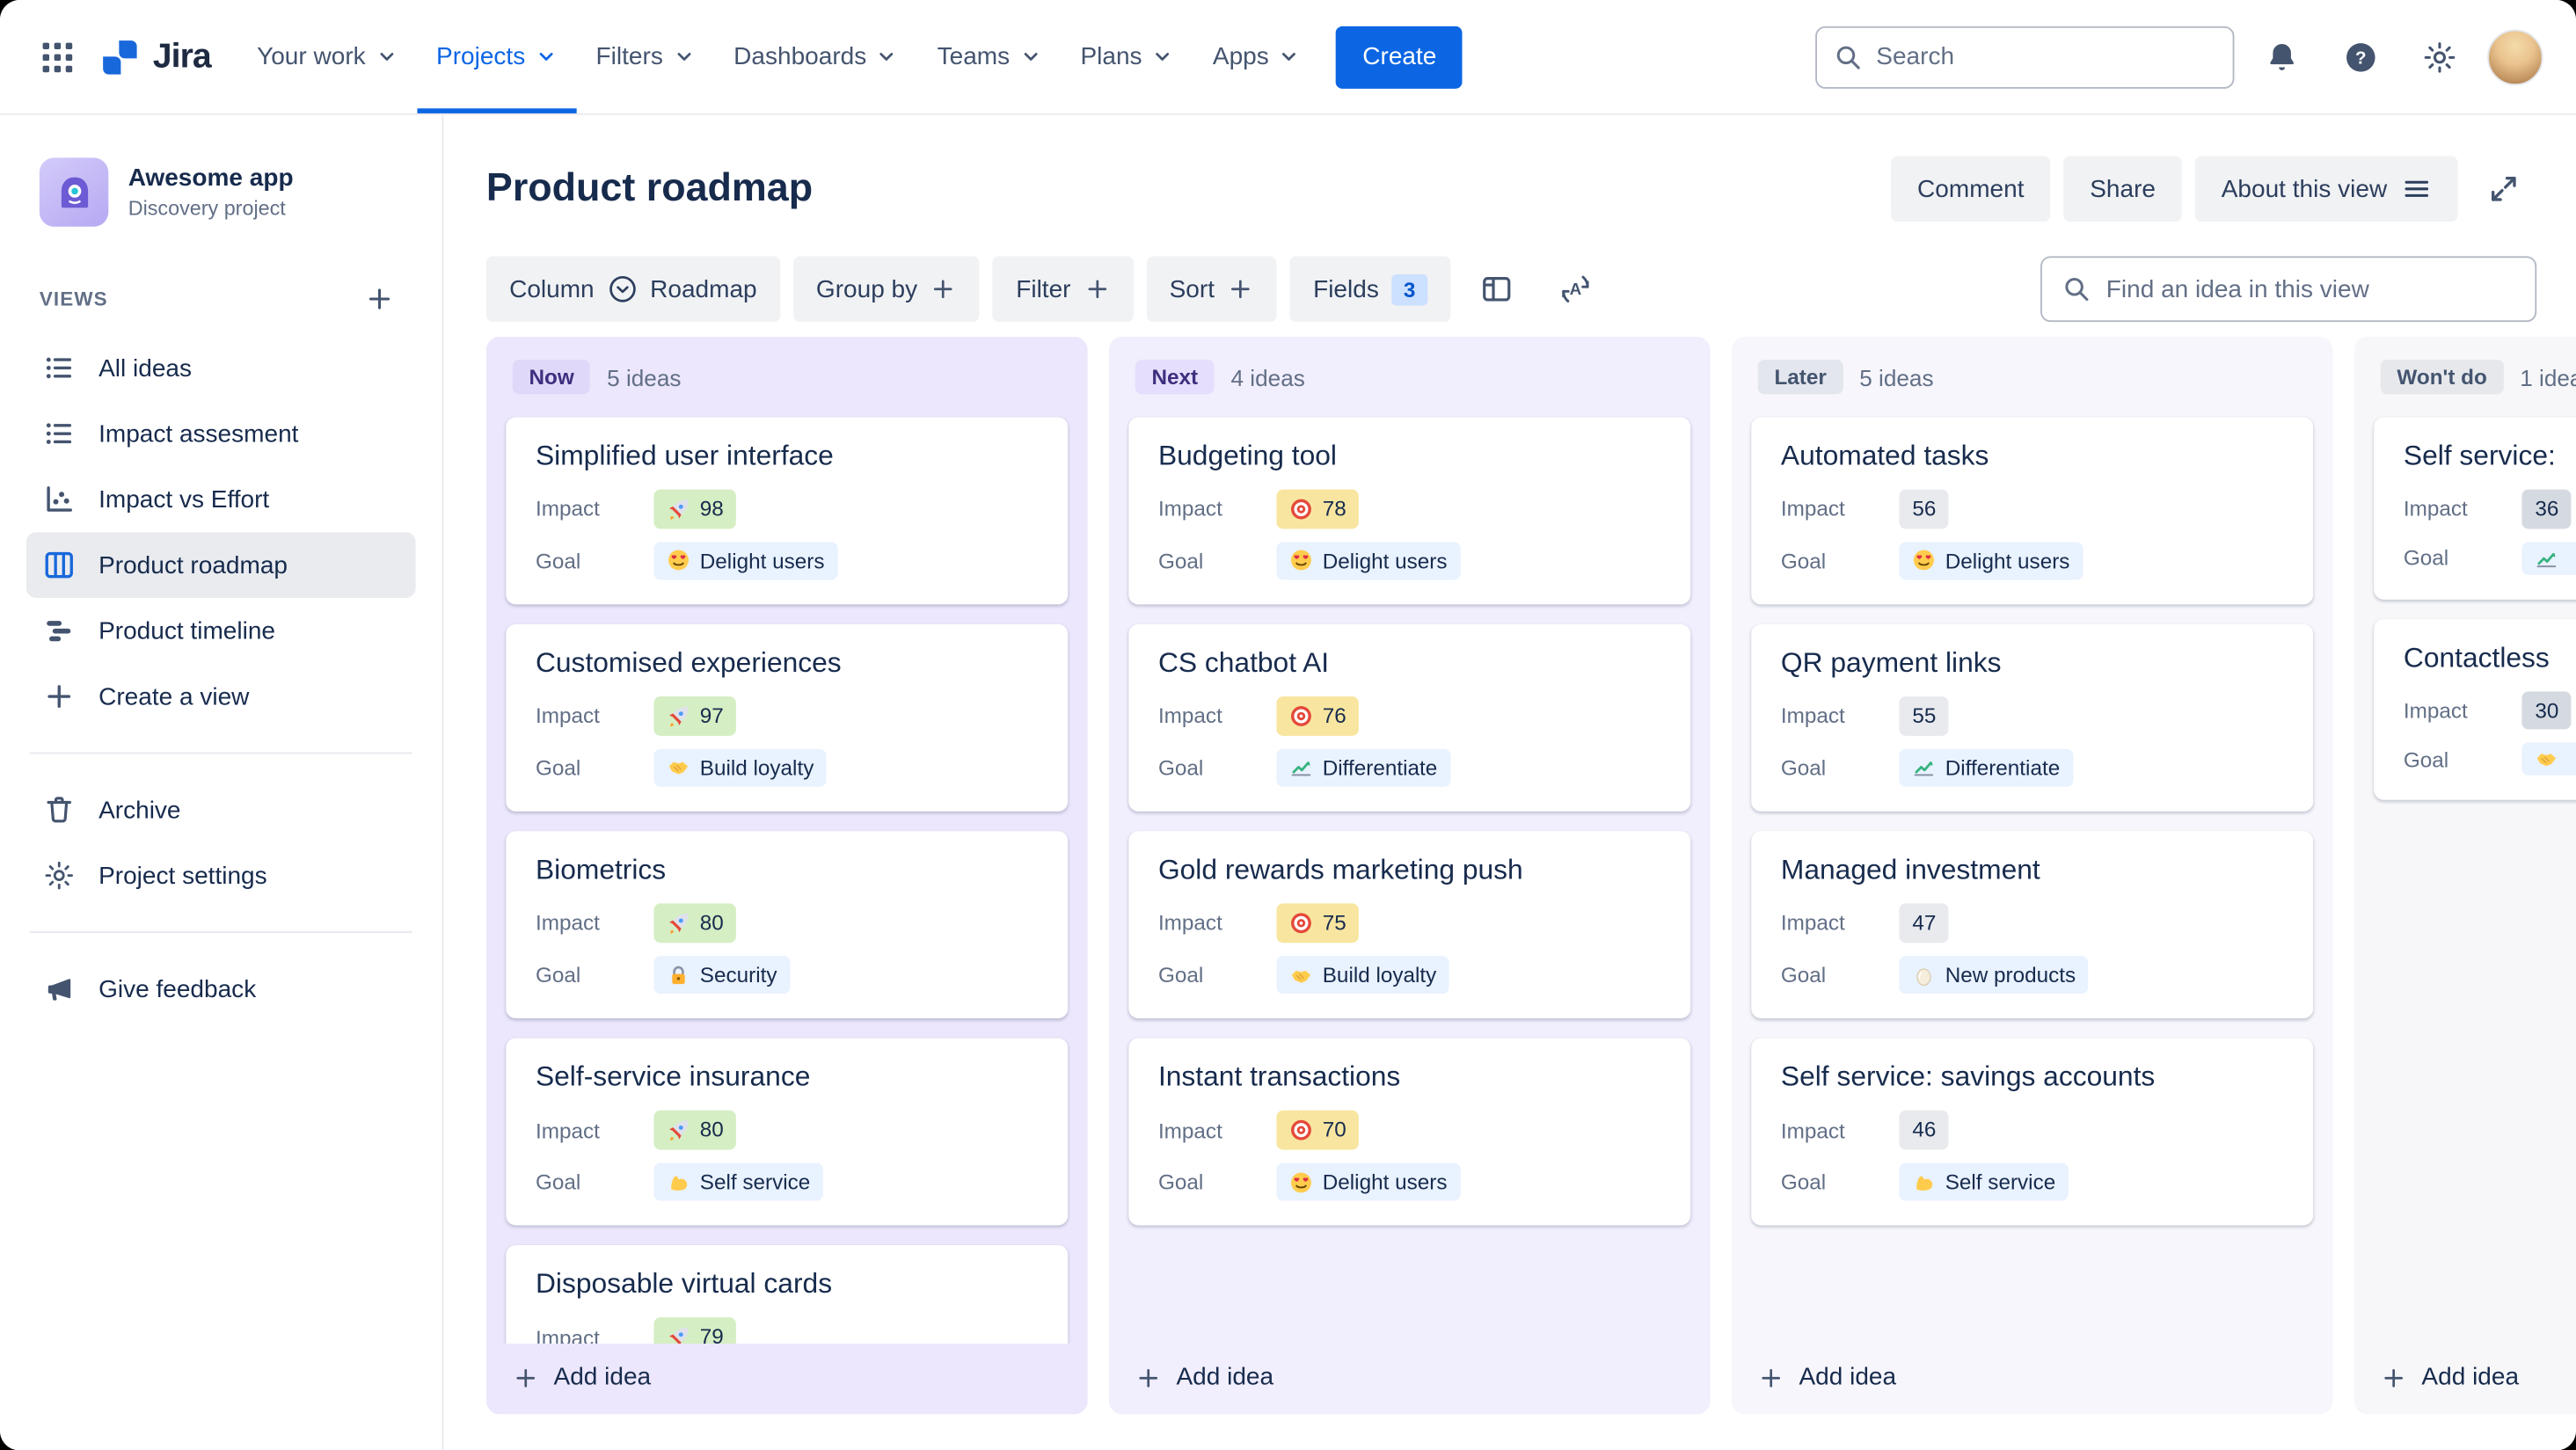  Describe the element at coordinates (1987, 768) in the screenshot. I see `goal-badge: Differentiate` at that location.